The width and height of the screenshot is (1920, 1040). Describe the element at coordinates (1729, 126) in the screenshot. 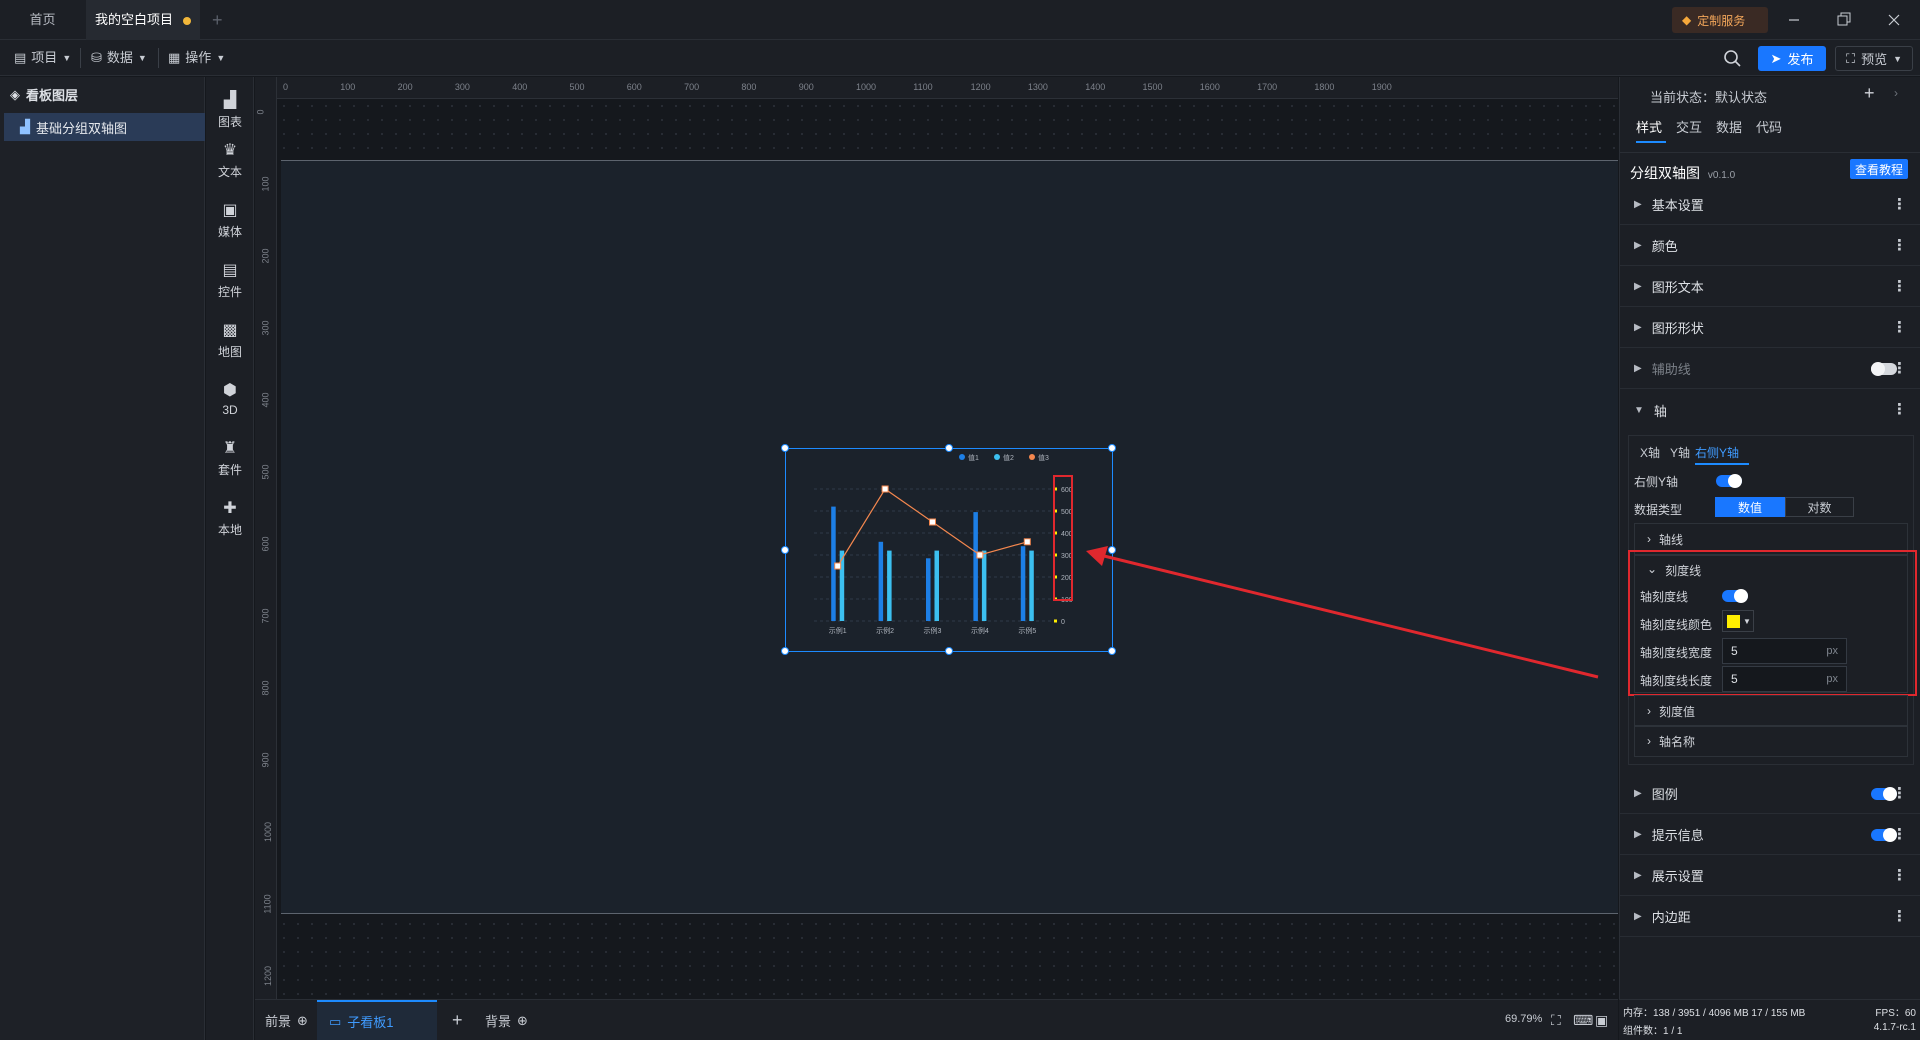

I see `tab-data: 数据` at that location.